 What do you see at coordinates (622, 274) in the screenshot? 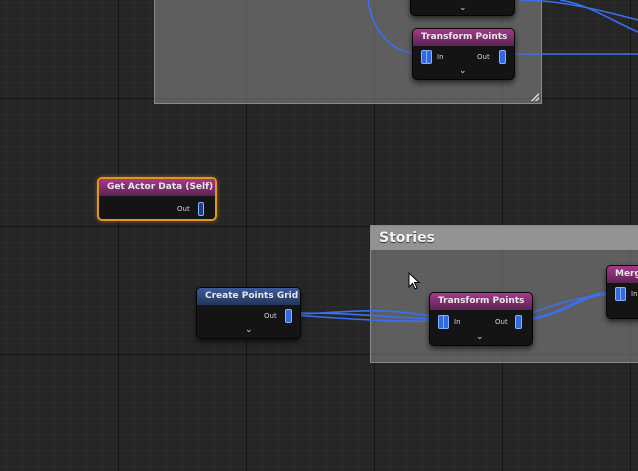
I see `node-title: Merge` at bounding box center [622, 274].